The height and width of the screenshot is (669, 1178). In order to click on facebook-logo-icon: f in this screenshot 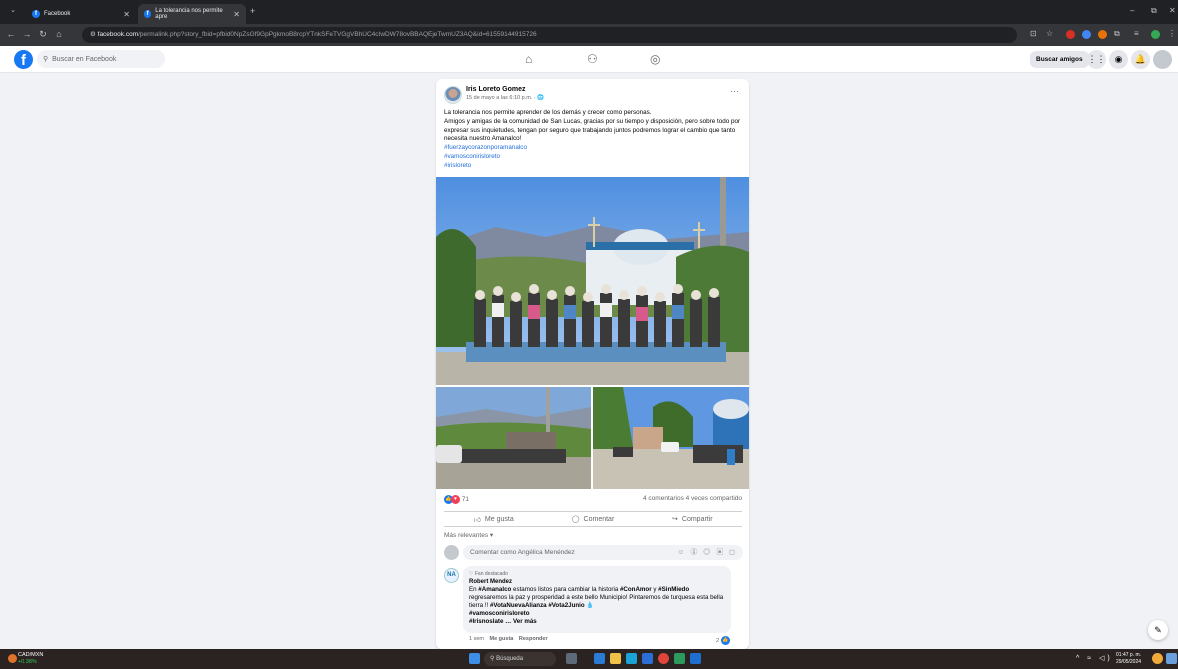, I will do `click(23, 59)`.